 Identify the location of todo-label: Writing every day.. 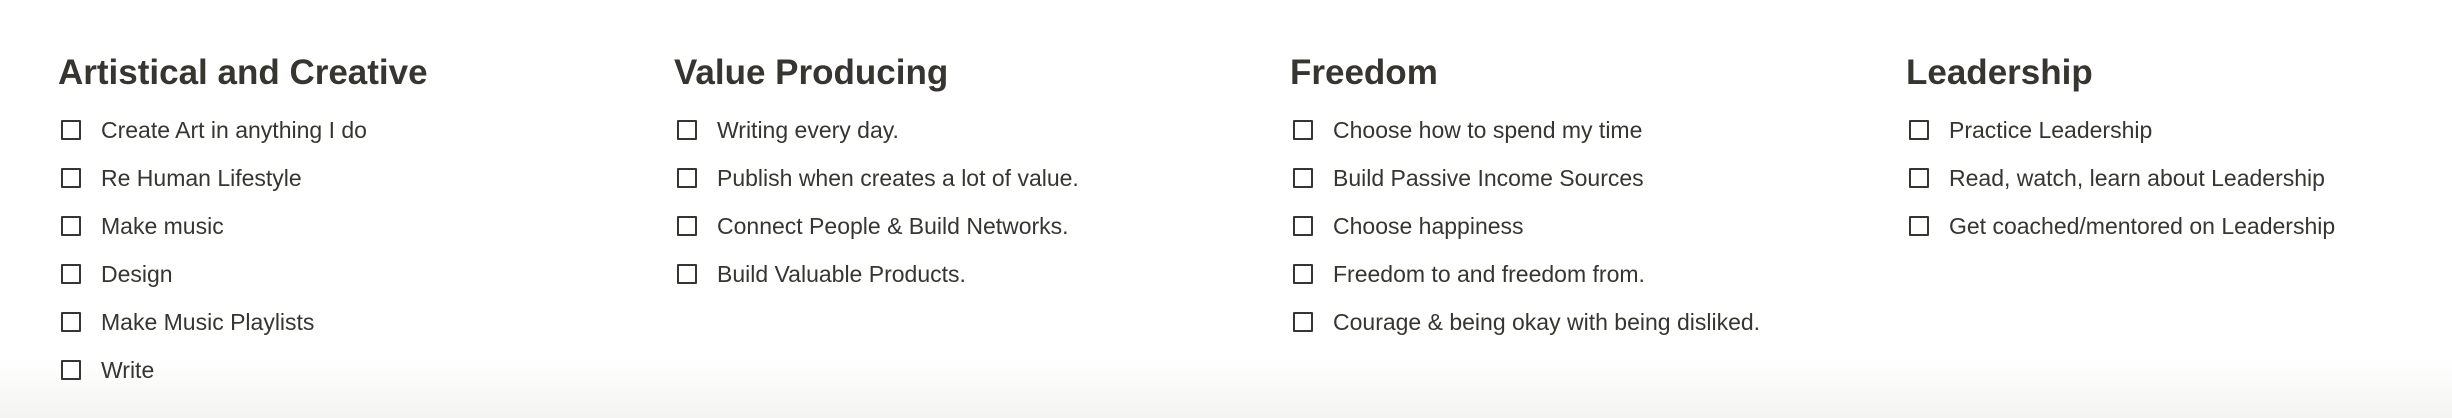
(808, 130).